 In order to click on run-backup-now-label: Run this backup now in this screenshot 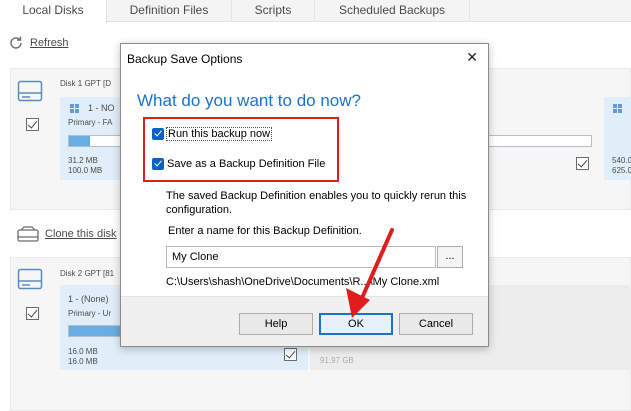, I will do `click(219, 134)`.